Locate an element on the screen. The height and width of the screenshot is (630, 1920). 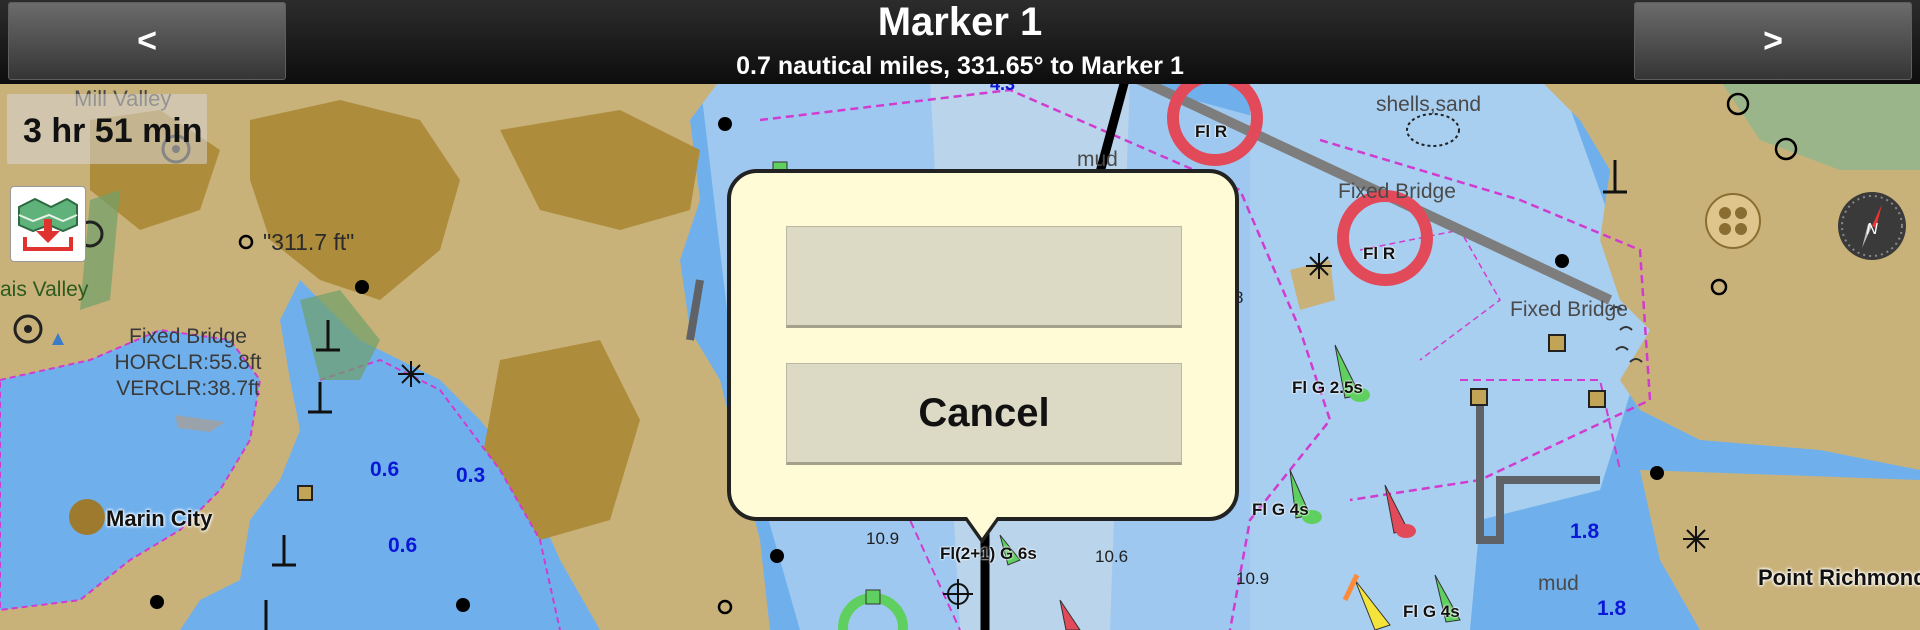
eta-box: 3 hr 51 min is located at coordinates (107, 129).